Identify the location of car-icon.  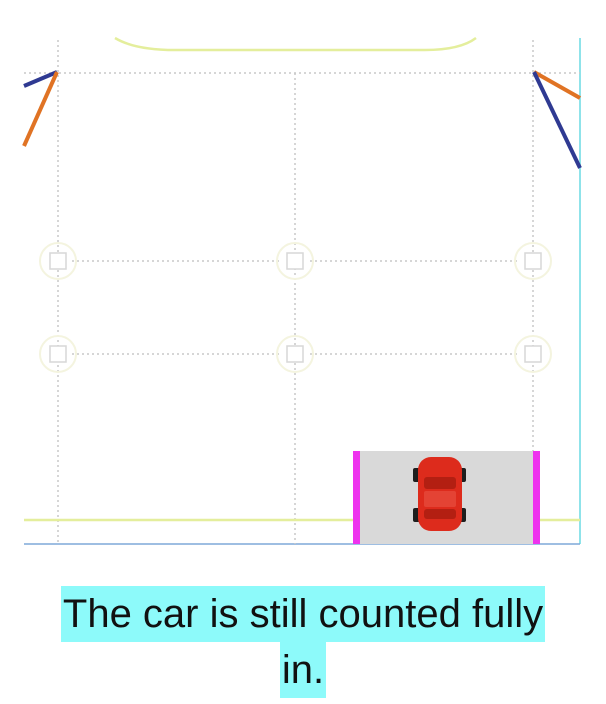
(439, 494).